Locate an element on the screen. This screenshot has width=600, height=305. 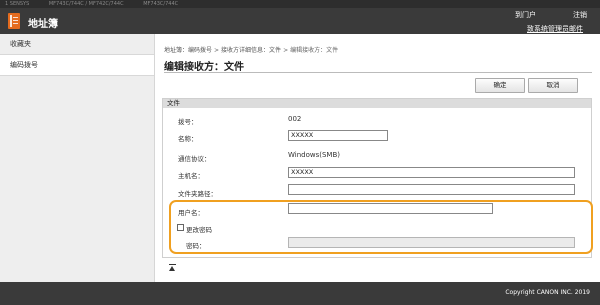
back-to-top-bar is located at coordinates (172, 264).